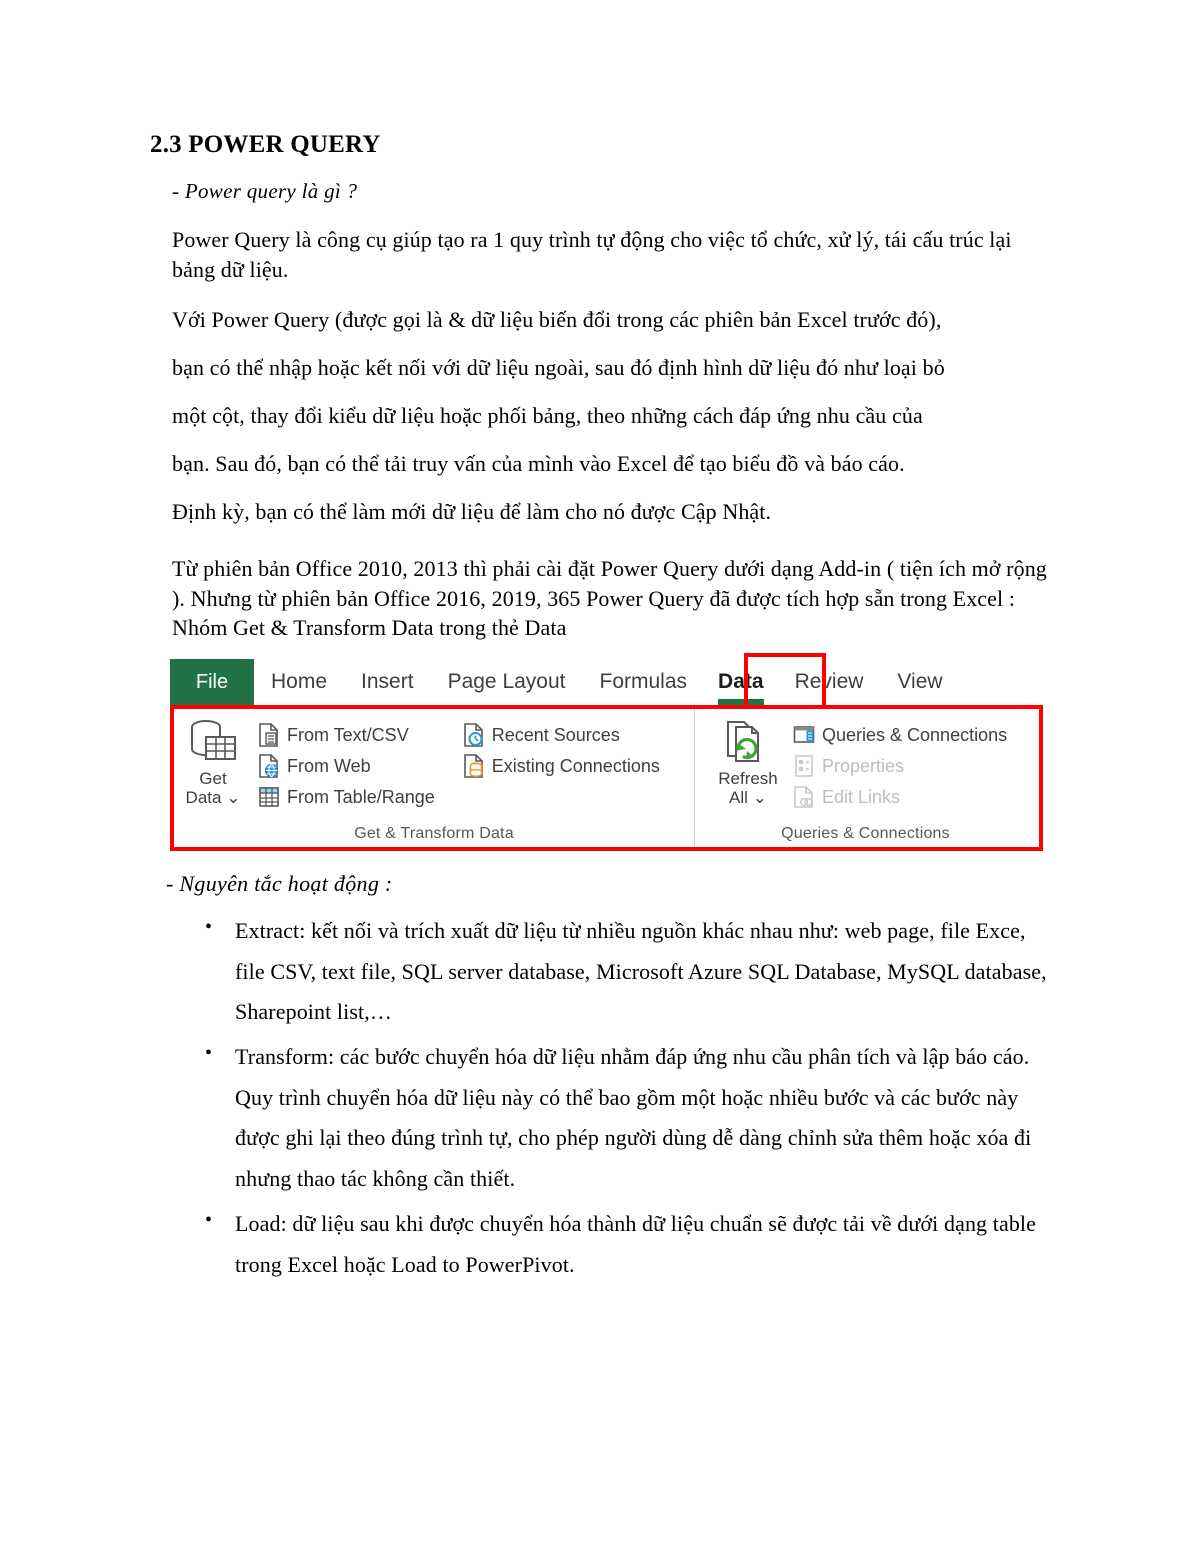 This screenshot has height=1553, width=1200. Describe the element at coordinates (265, 144) in the screenshot. I see `page-title: 2.3 POWER QUERY` at that location.